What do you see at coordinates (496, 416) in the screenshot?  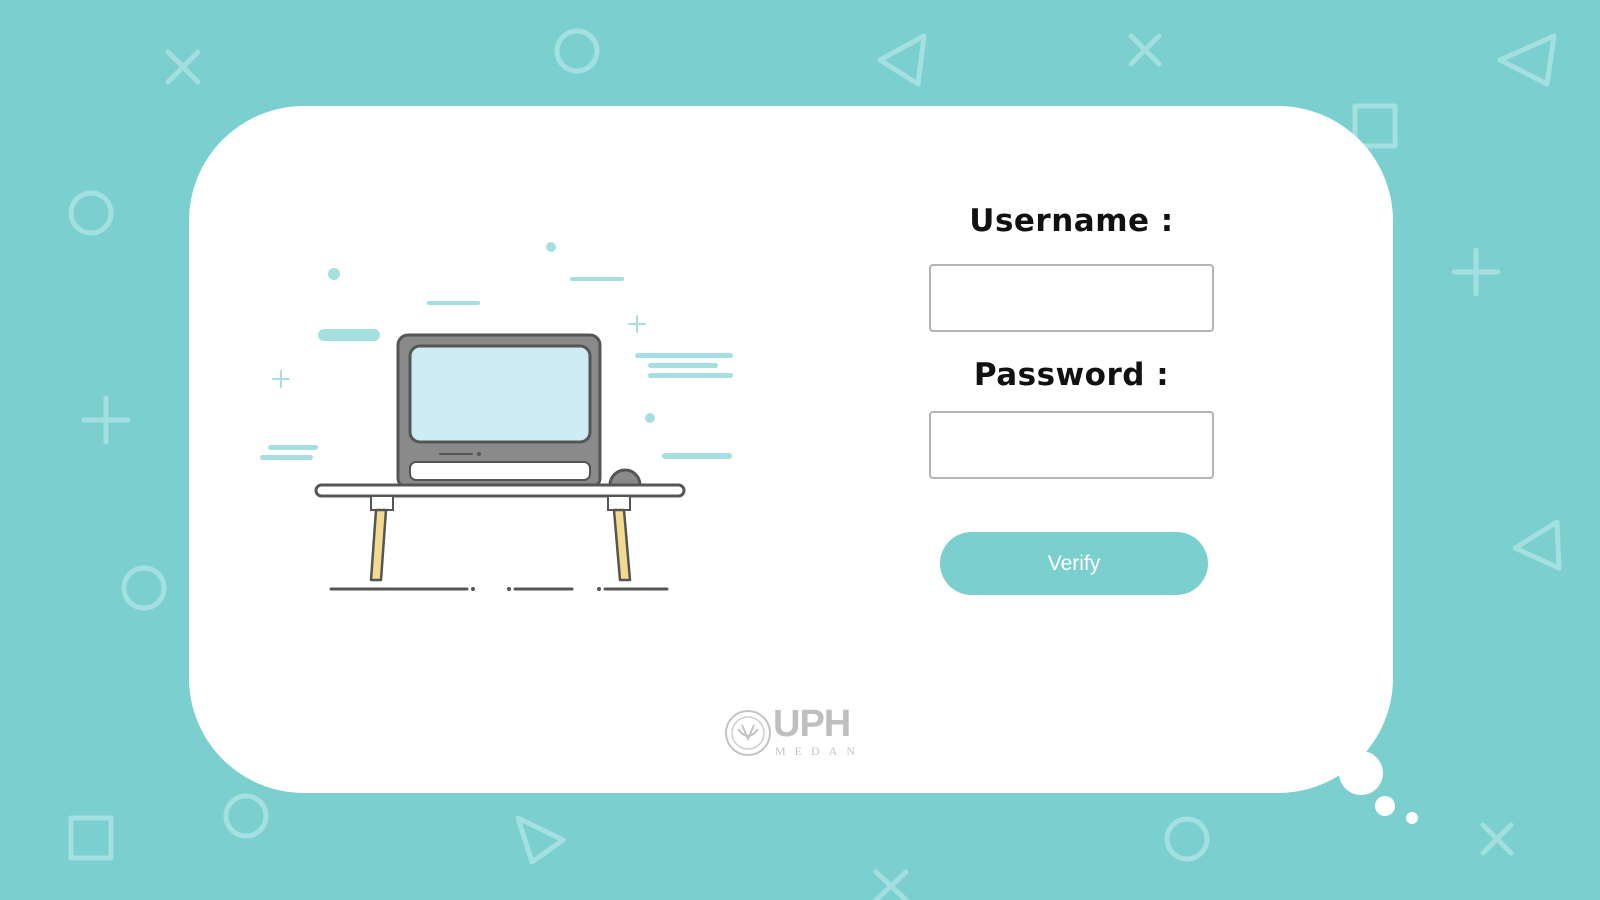 I see `laptop-on-table-illustration` at bounding box center [496, 416].